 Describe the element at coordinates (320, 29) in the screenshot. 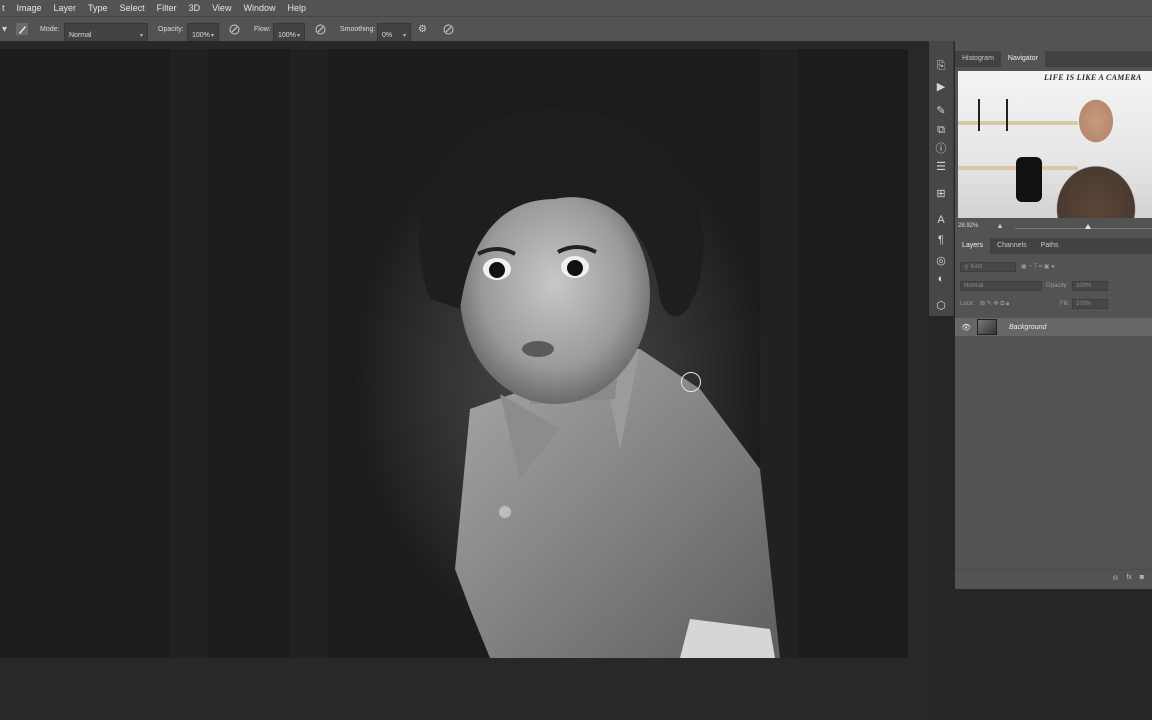

I see `airbrush-icon` at that location.